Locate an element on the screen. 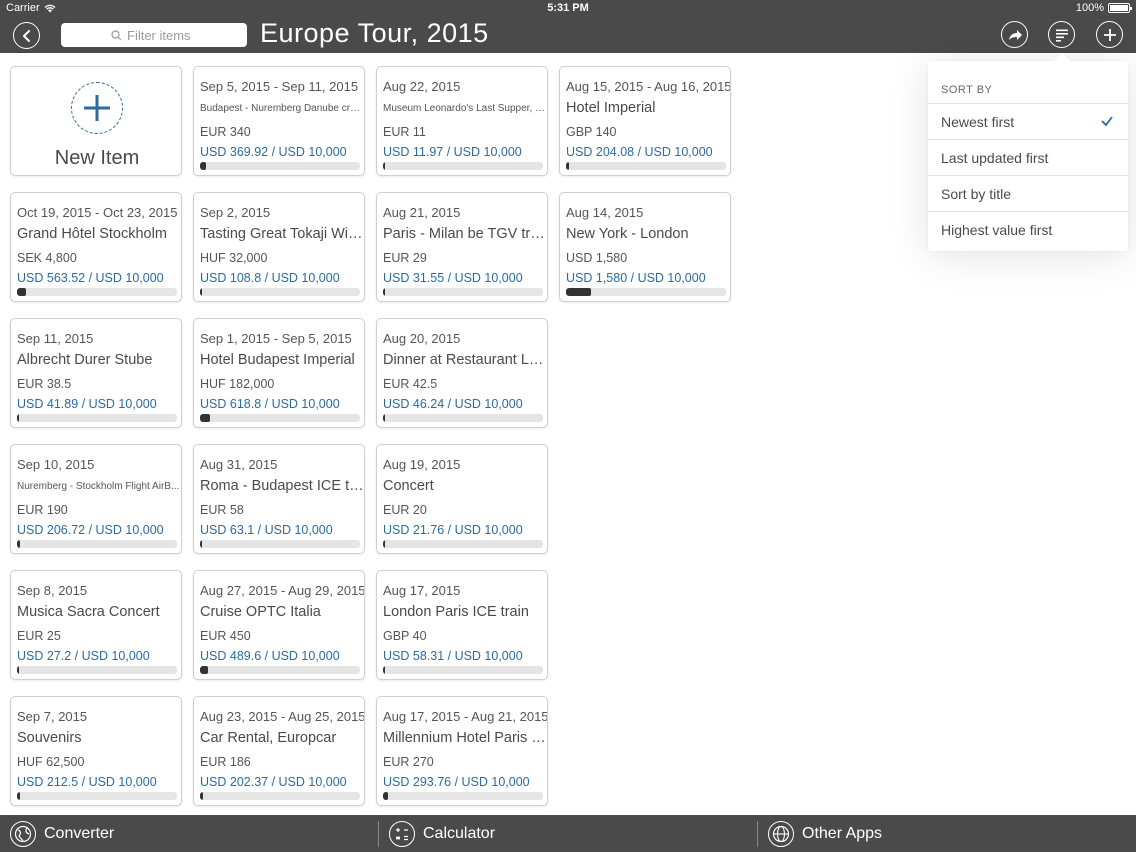  sort-option-newest: Newest first is located at coordinates (1028, 121).